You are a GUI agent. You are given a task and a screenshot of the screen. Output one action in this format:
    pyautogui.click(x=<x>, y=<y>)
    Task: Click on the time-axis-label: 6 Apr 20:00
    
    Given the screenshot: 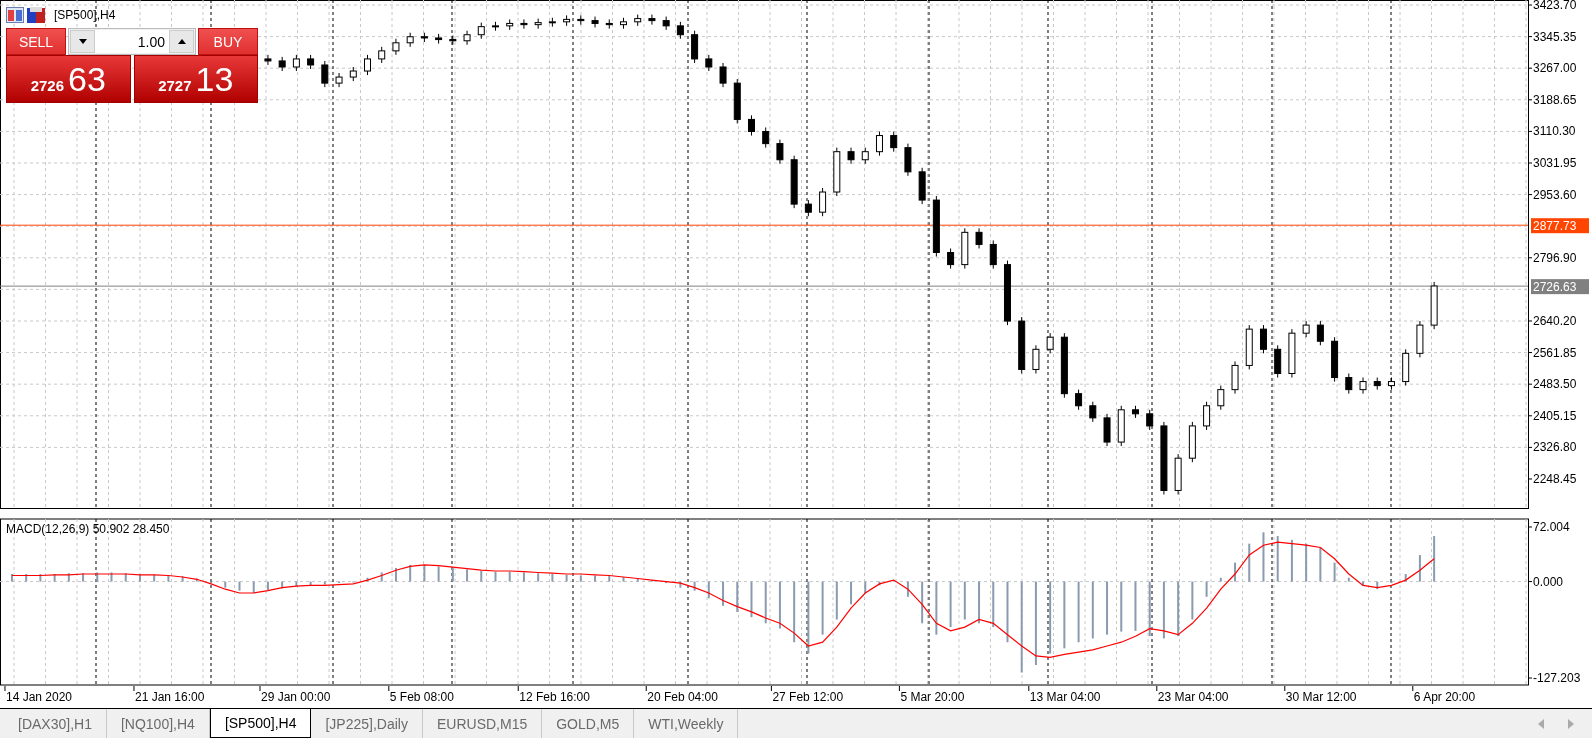 What is the action you would take?
    pyautogui.click(x=1444, y=697)
    